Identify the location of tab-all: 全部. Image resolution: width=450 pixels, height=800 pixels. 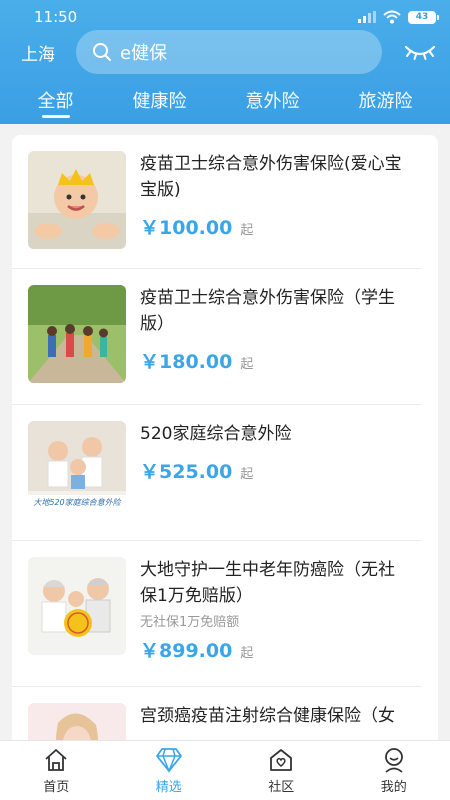
(56, 104).